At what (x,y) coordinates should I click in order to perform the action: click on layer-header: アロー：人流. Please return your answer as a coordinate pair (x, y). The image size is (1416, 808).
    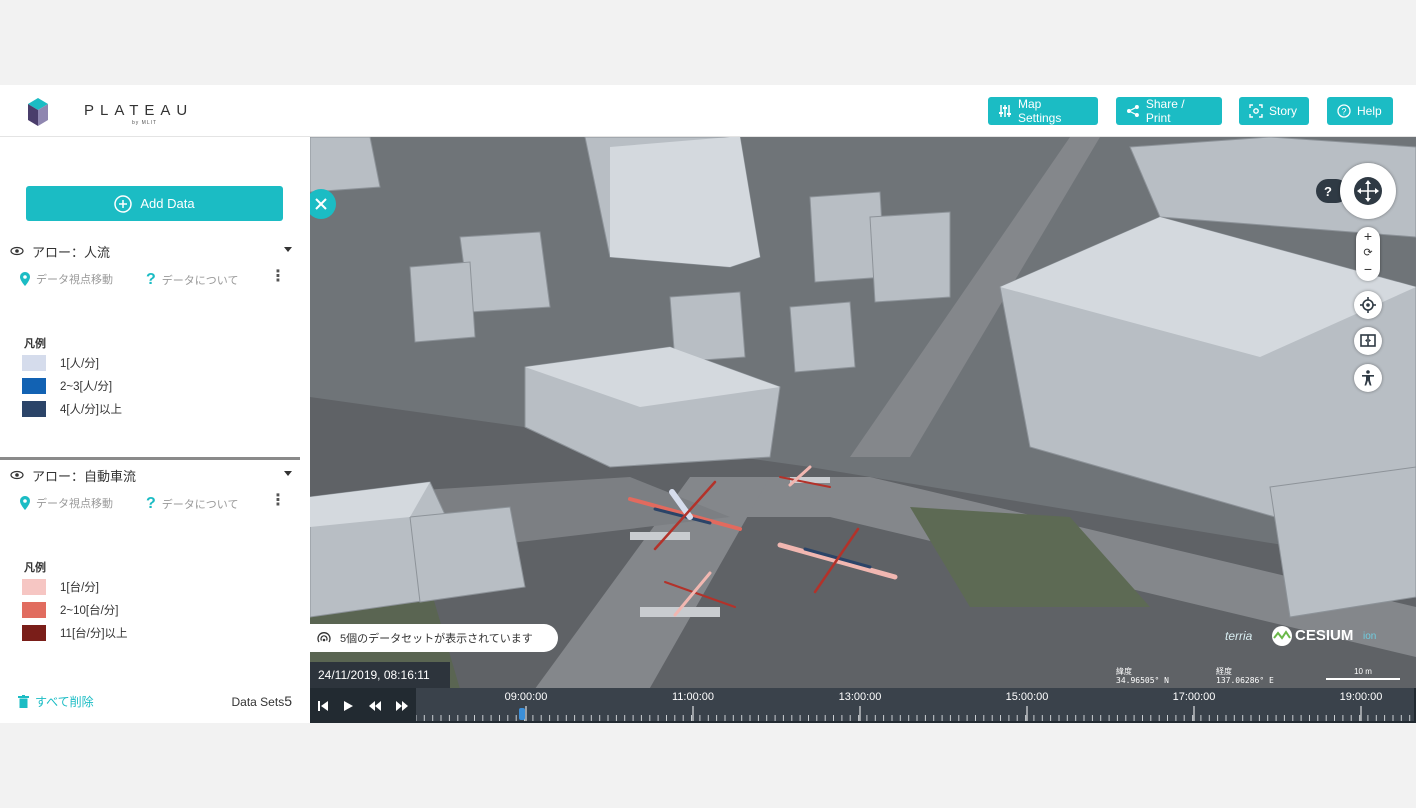
    Looking at the image, I should click on (152, 251).